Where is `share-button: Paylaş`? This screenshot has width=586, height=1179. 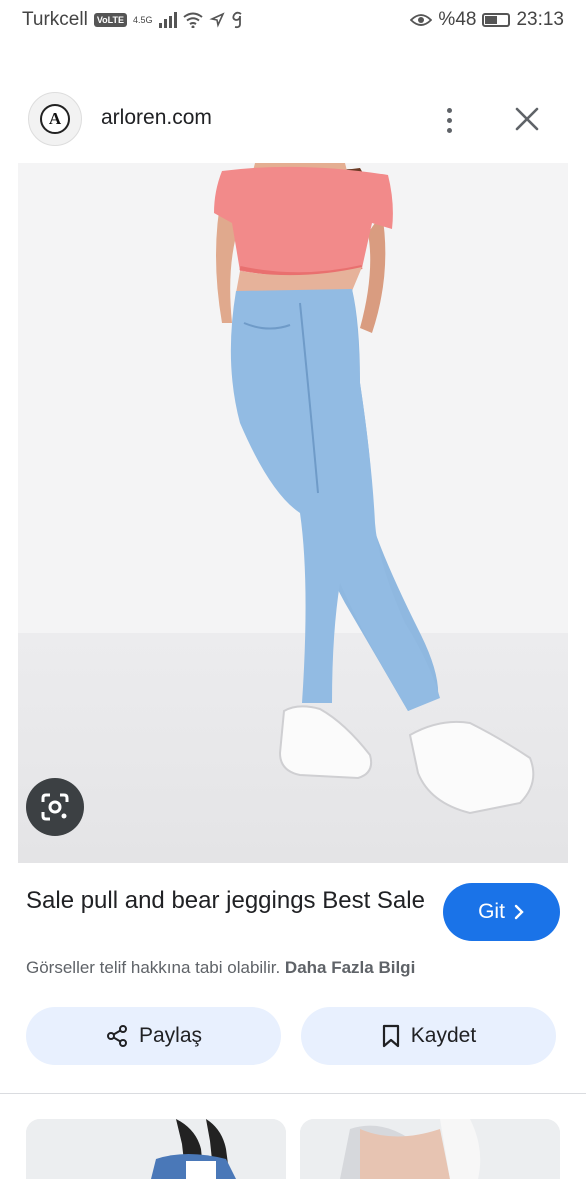
share-button: Paylaş is located at coordinates (153, 1036).